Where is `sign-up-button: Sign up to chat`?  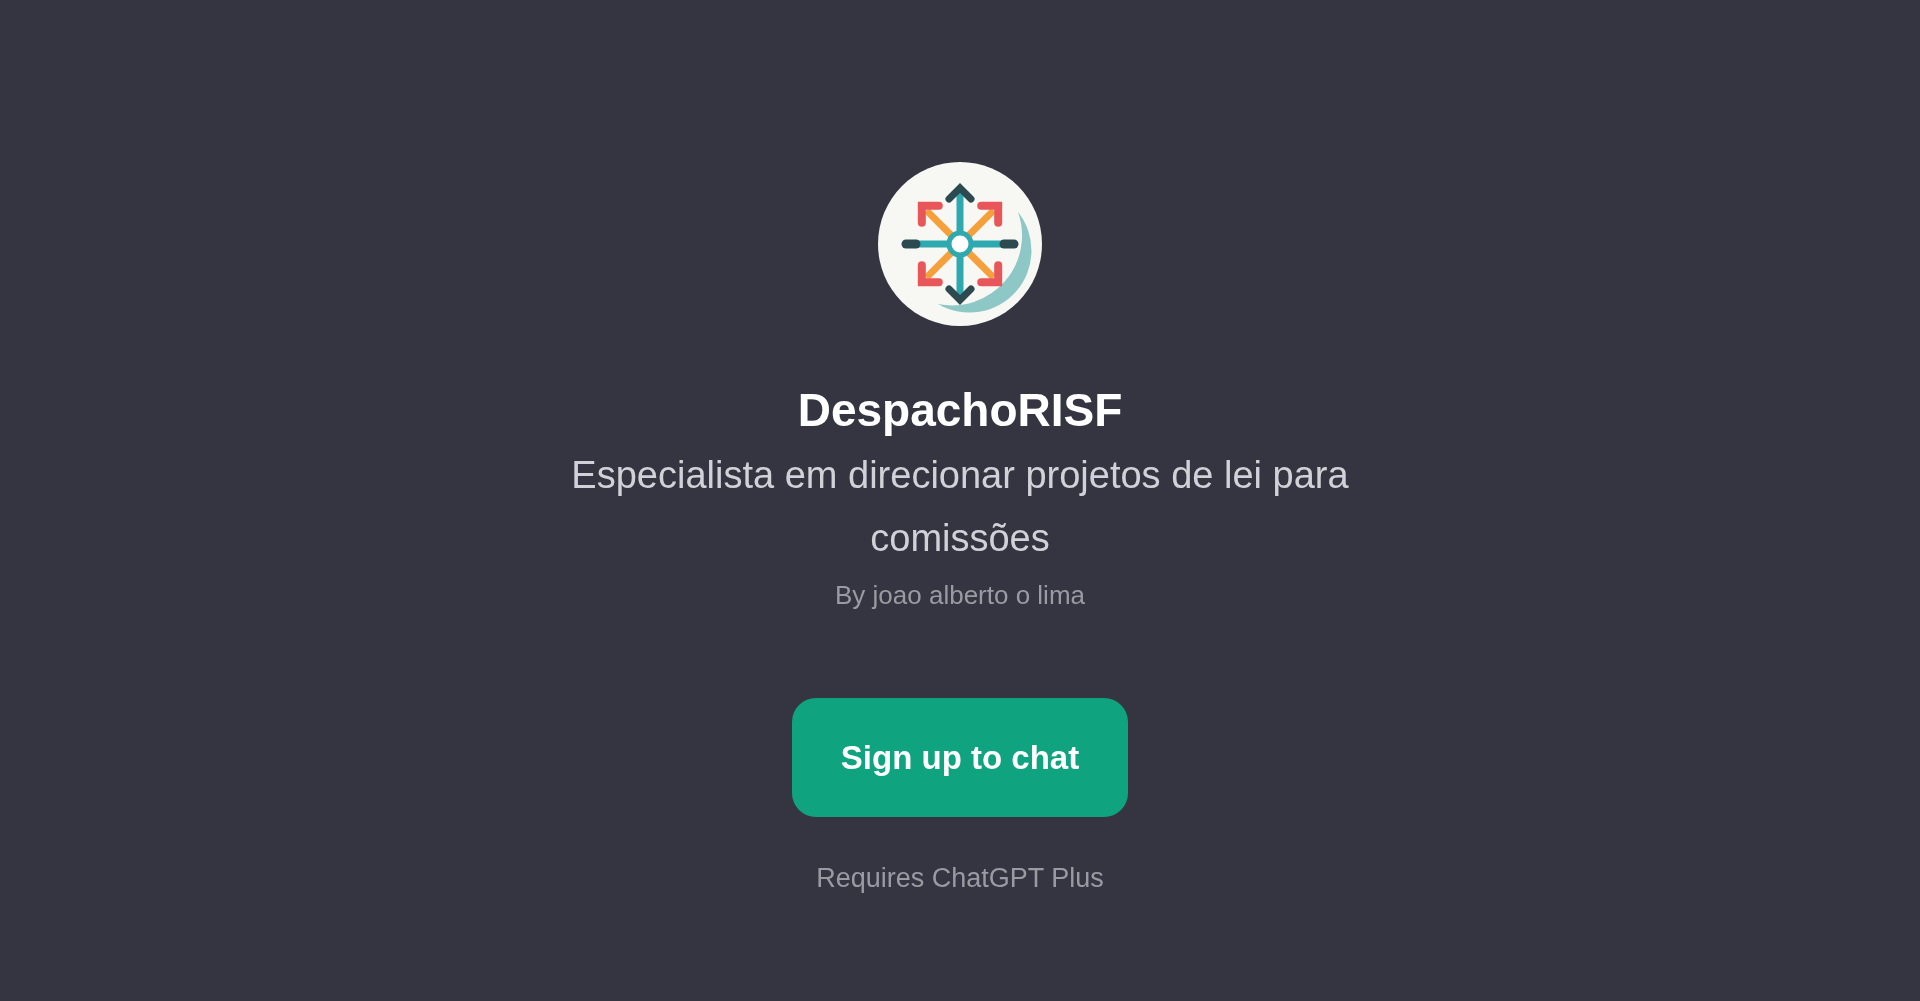 sign-up-button: Sign up to chat is located at coordinates (960, 757).